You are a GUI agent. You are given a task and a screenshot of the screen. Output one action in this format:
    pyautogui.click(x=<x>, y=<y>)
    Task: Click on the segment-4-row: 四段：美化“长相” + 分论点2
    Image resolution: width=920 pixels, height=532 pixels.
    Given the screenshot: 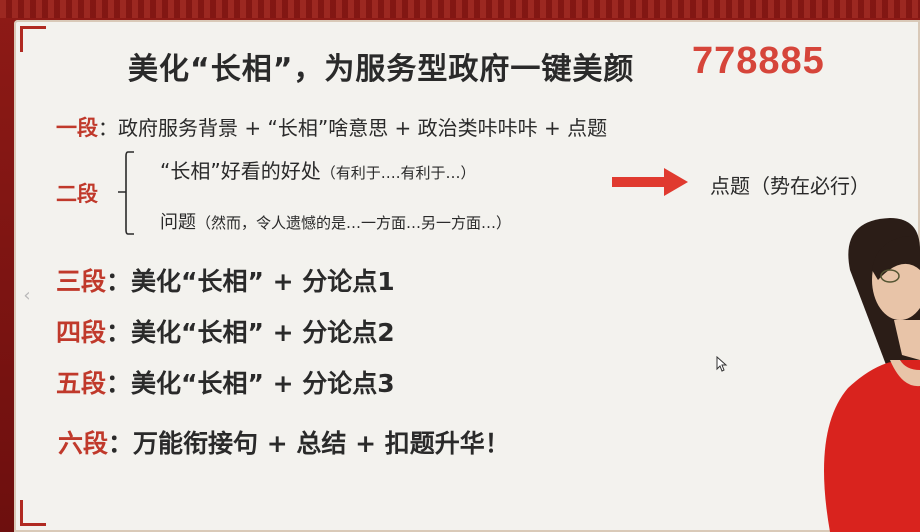 What is the action you would take?
    pyautogui.click(x=225, y=331)
    